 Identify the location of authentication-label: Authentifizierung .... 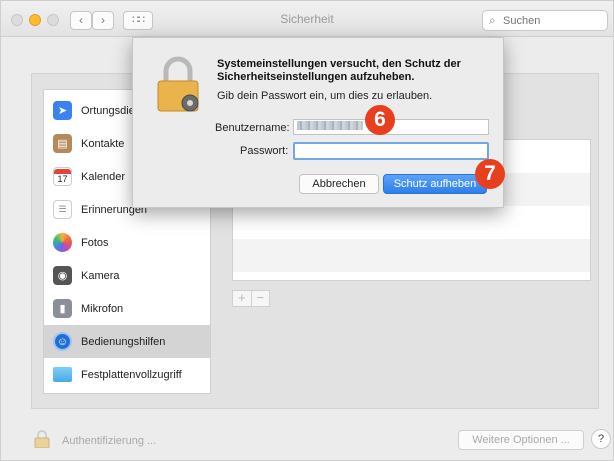
(109, 441).